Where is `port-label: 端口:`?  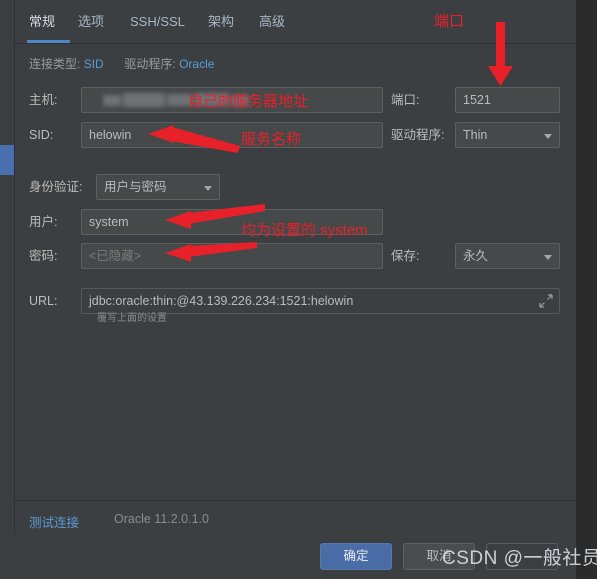 port-label: 端口: is located at coordinates (405, 100).